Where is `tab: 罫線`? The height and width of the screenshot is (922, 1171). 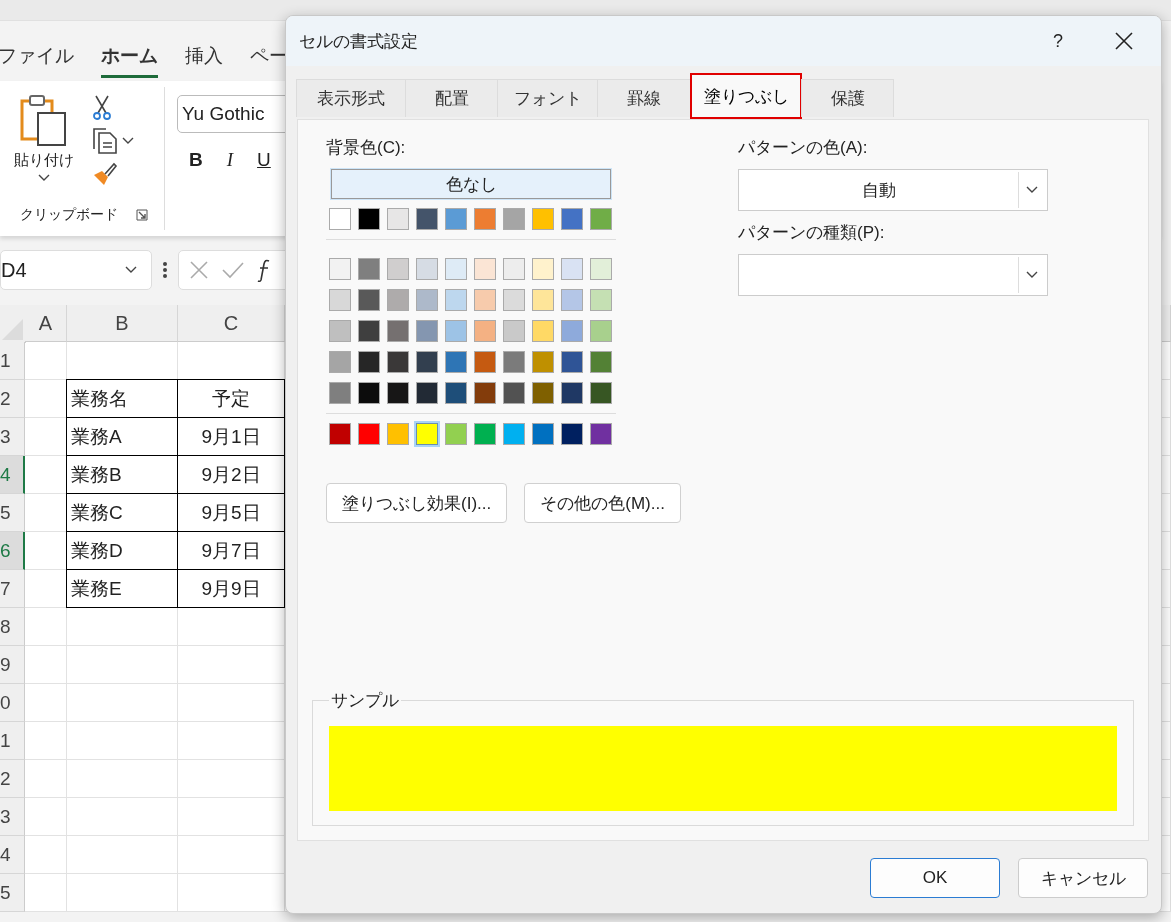 tab: 罫線 is located at coordinates (644, 98).